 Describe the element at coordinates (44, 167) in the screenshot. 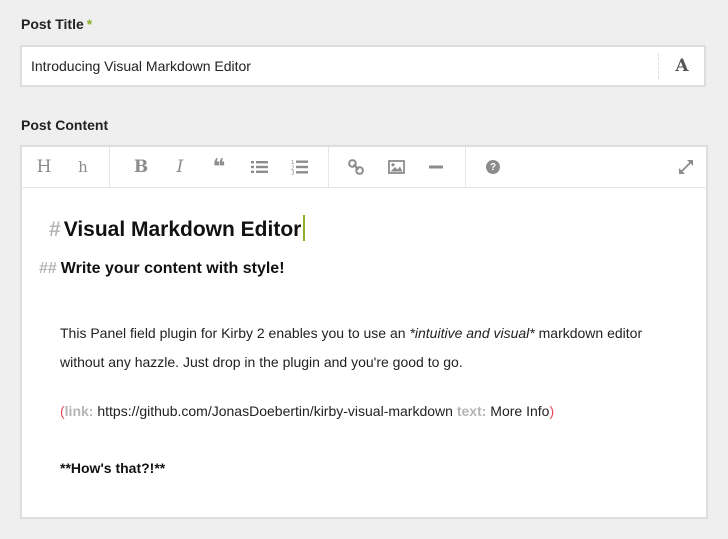

I see `heading-1-button: H` at that location.